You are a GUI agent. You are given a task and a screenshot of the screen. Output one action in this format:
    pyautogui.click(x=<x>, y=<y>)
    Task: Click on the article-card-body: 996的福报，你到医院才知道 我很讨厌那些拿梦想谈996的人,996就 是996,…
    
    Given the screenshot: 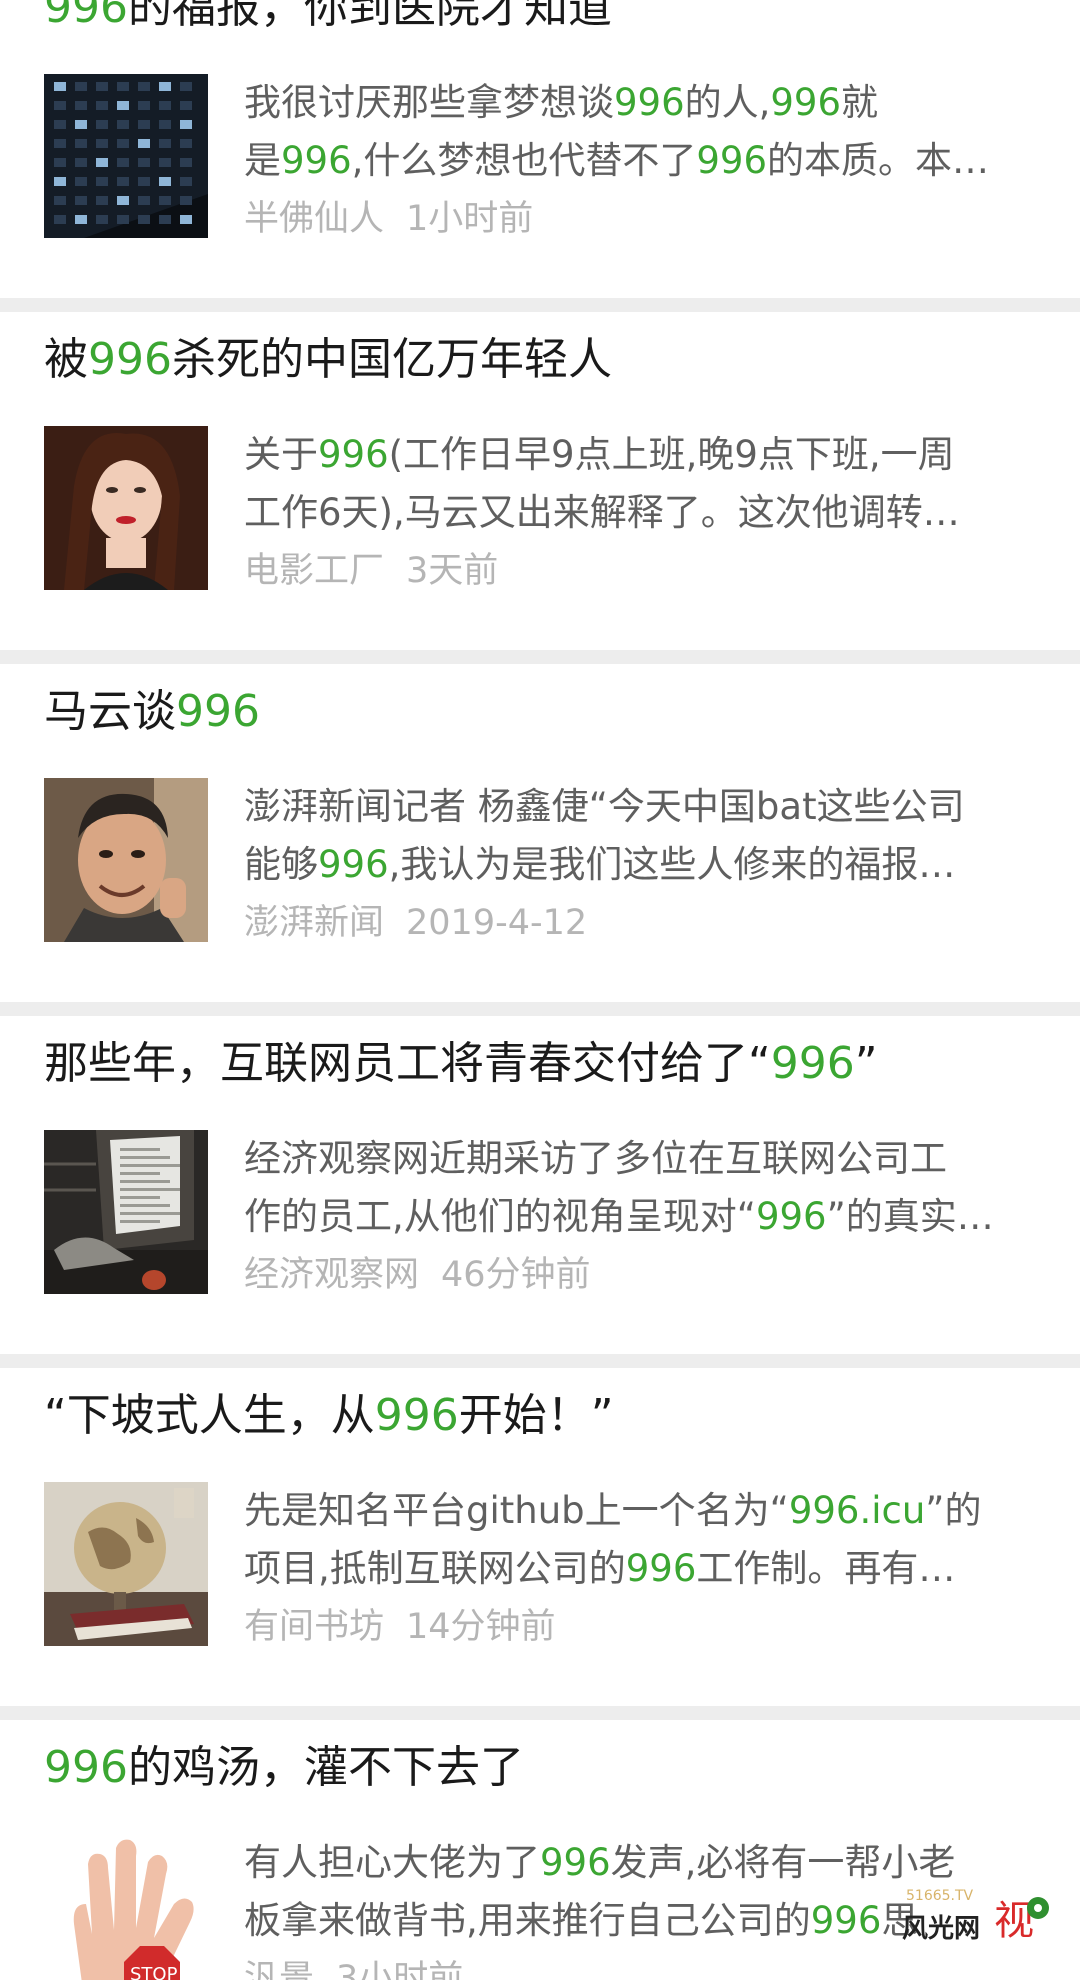 What is the action you would take?
    pyautogui.click(x=542, y=124)
    